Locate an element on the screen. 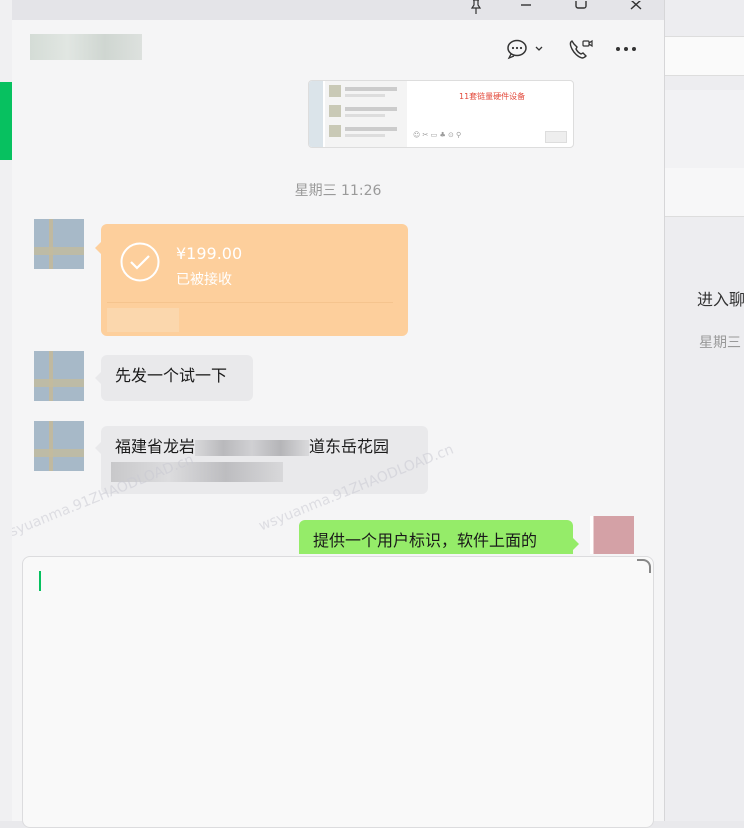 Image resolution: width=744 pixels, height=828 pixels. transfer-amount: ¥199.00 is located at coordinates (209, 253).